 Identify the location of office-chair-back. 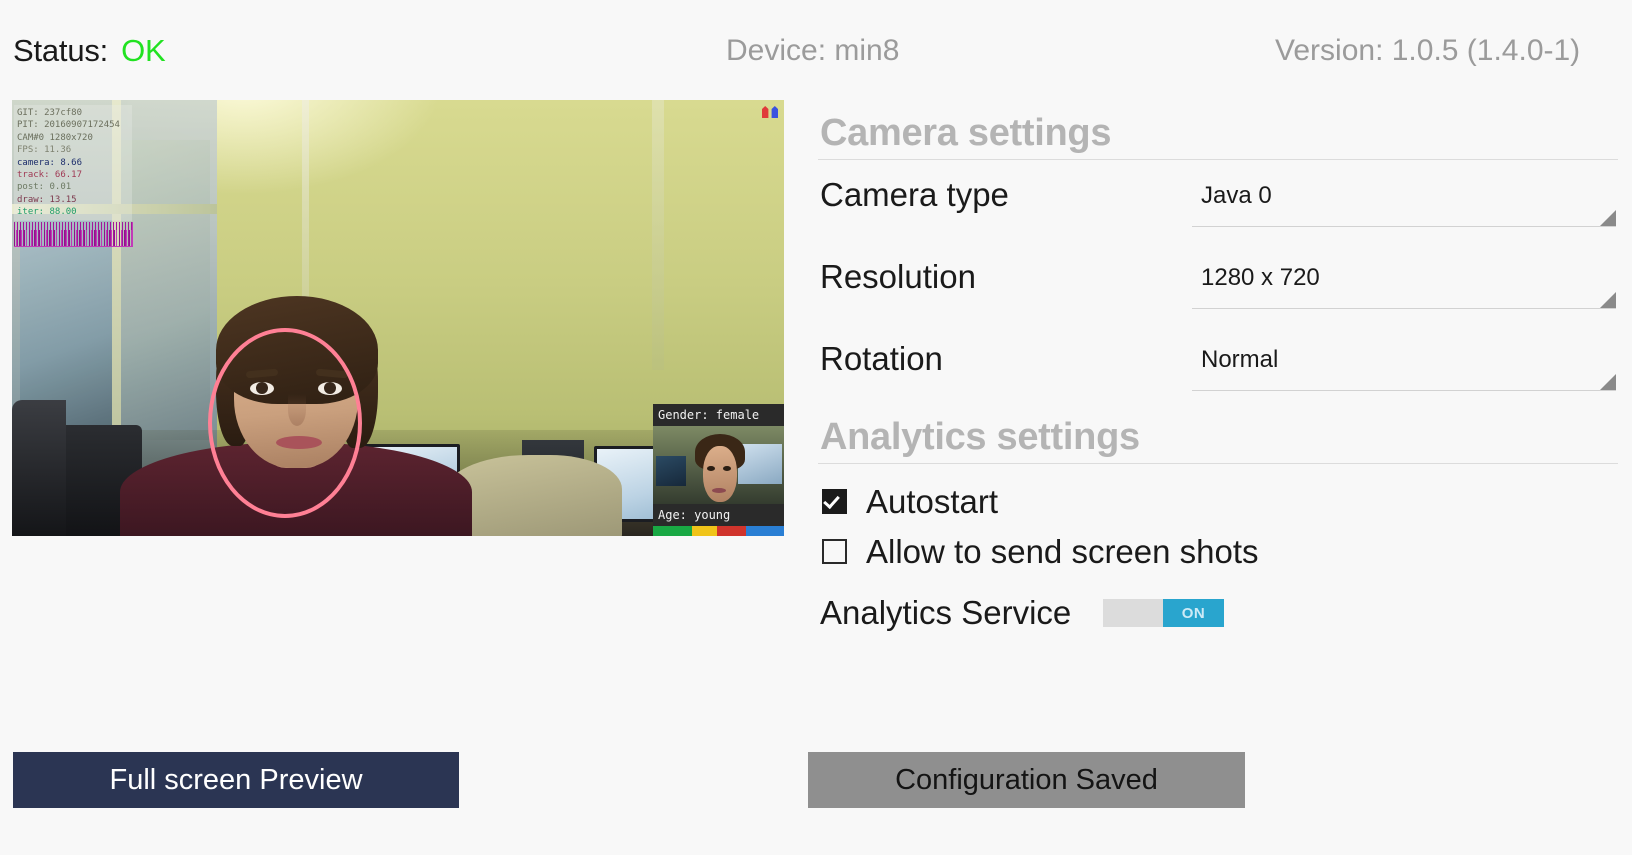
(39, 468).